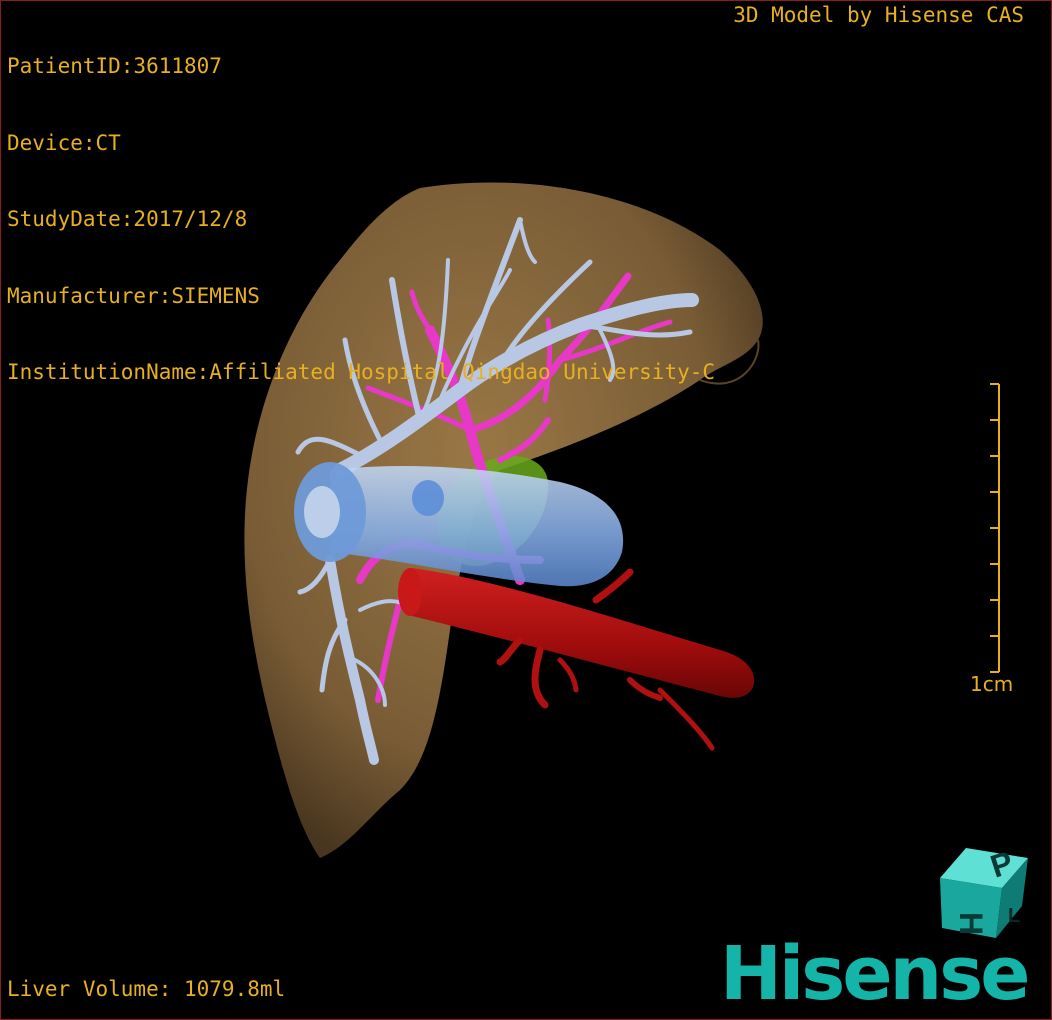  Describe the element at coordinates (576, 659) in the screenshot. I see `aorta-icon` at that location.